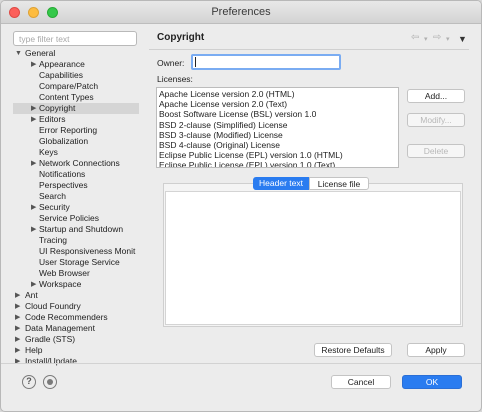 Image resolution: width=482 pixels, height=412 pixels. What do you see at coordinates (31, 295) in the screenshot?
I see `tree-item-label: Ant` at bounding box center [31, 295].